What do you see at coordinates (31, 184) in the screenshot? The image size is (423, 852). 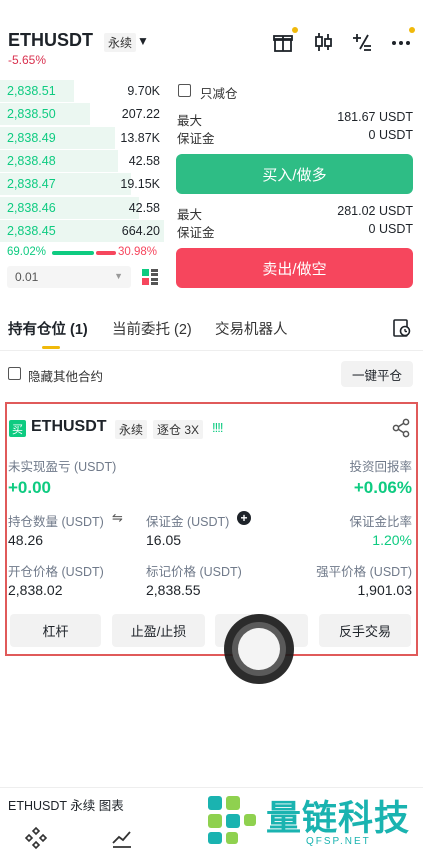 I see `bid-price: 2,838.47` at bounding box center [31, 184].